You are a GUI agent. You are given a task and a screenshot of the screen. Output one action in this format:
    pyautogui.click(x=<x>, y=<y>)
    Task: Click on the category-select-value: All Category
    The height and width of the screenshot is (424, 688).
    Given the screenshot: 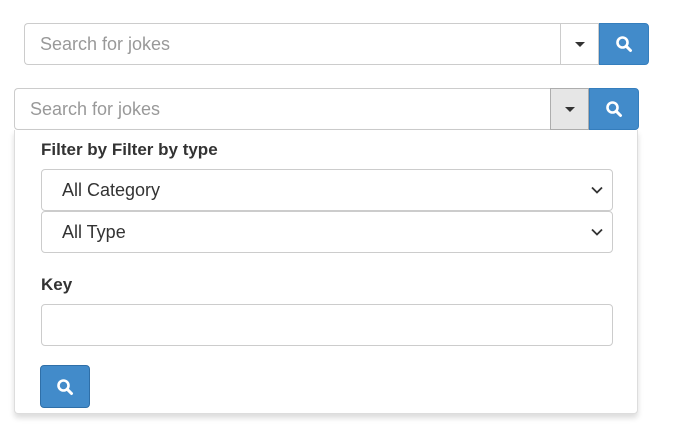 What is the action you would take?
    pyautogui.click(x=111, y=190)
    